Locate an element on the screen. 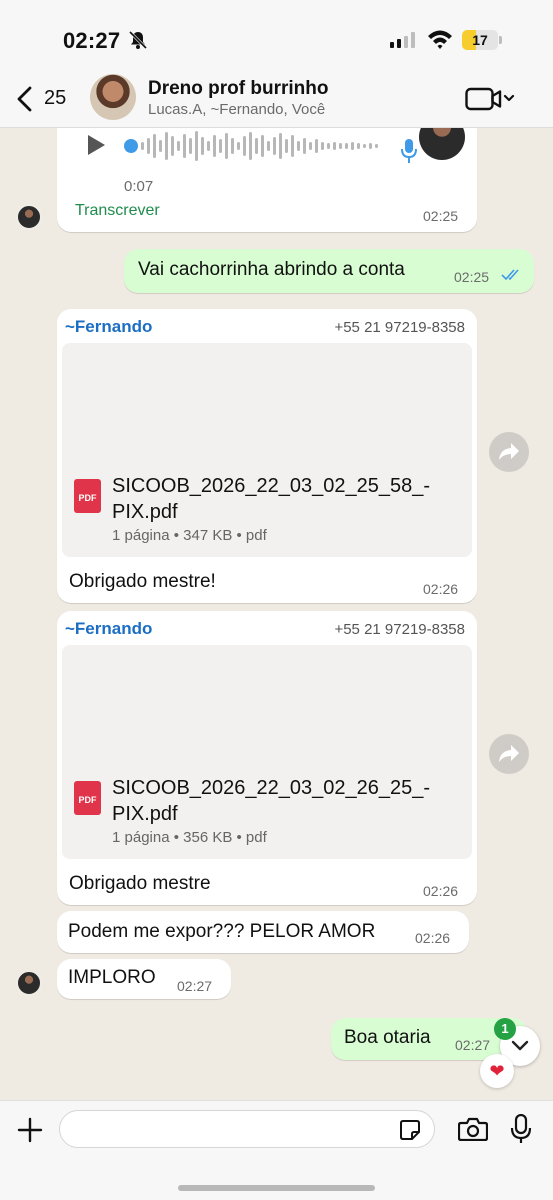 The height and width of the screenshot is (1200, 553). unread-badge: 1 is located at coordinates (505, 1029).